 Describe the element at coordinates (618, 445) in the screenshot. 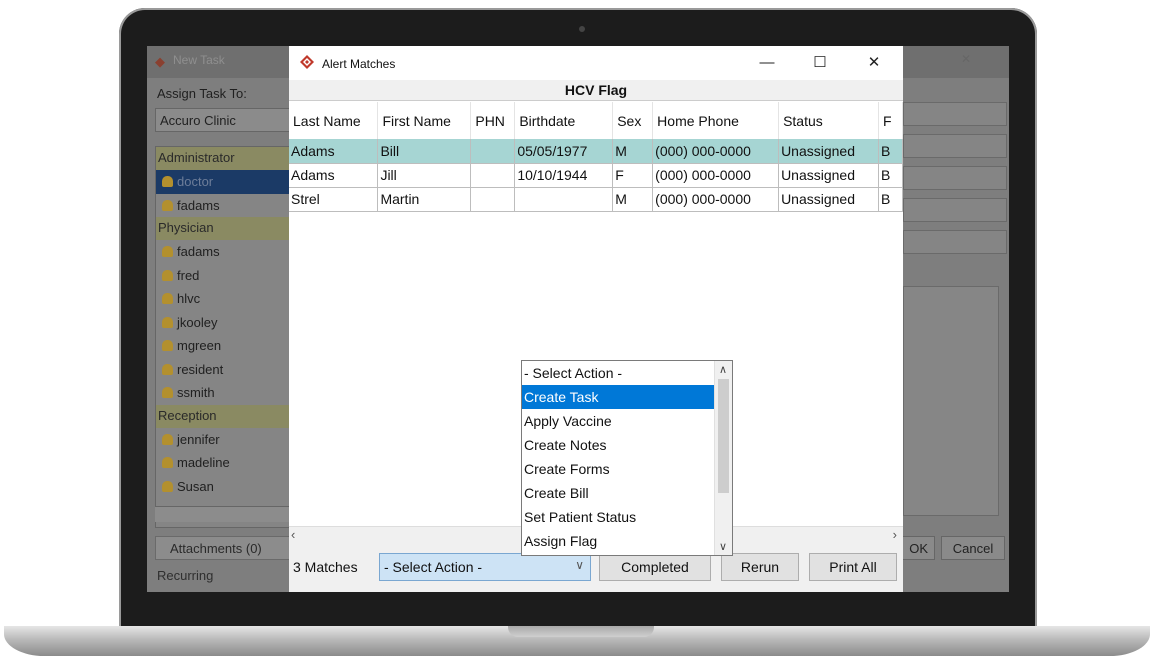

I see `dropdown-option: Create Notes` at that location.